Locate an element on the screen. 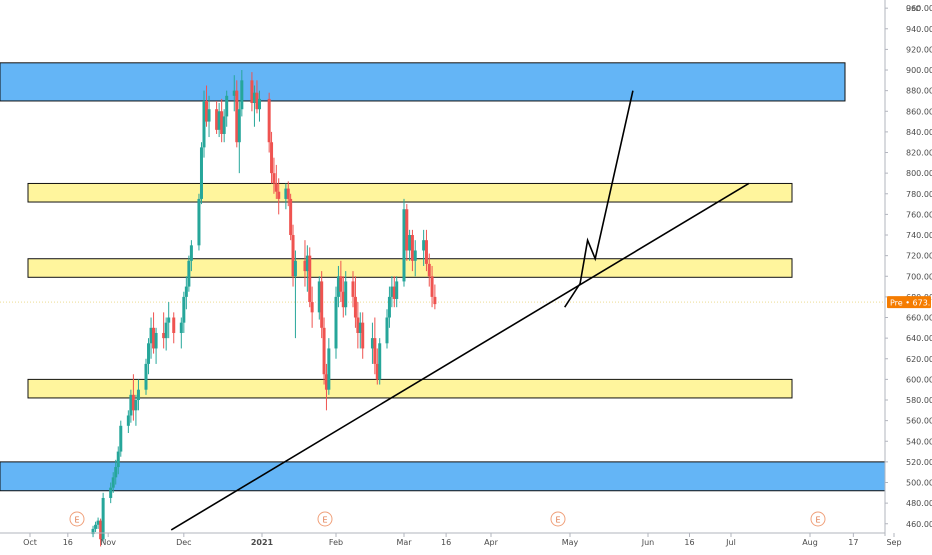 The image size is (932, 555). x-tick-label: Jul is located at coordinates (730, 542).